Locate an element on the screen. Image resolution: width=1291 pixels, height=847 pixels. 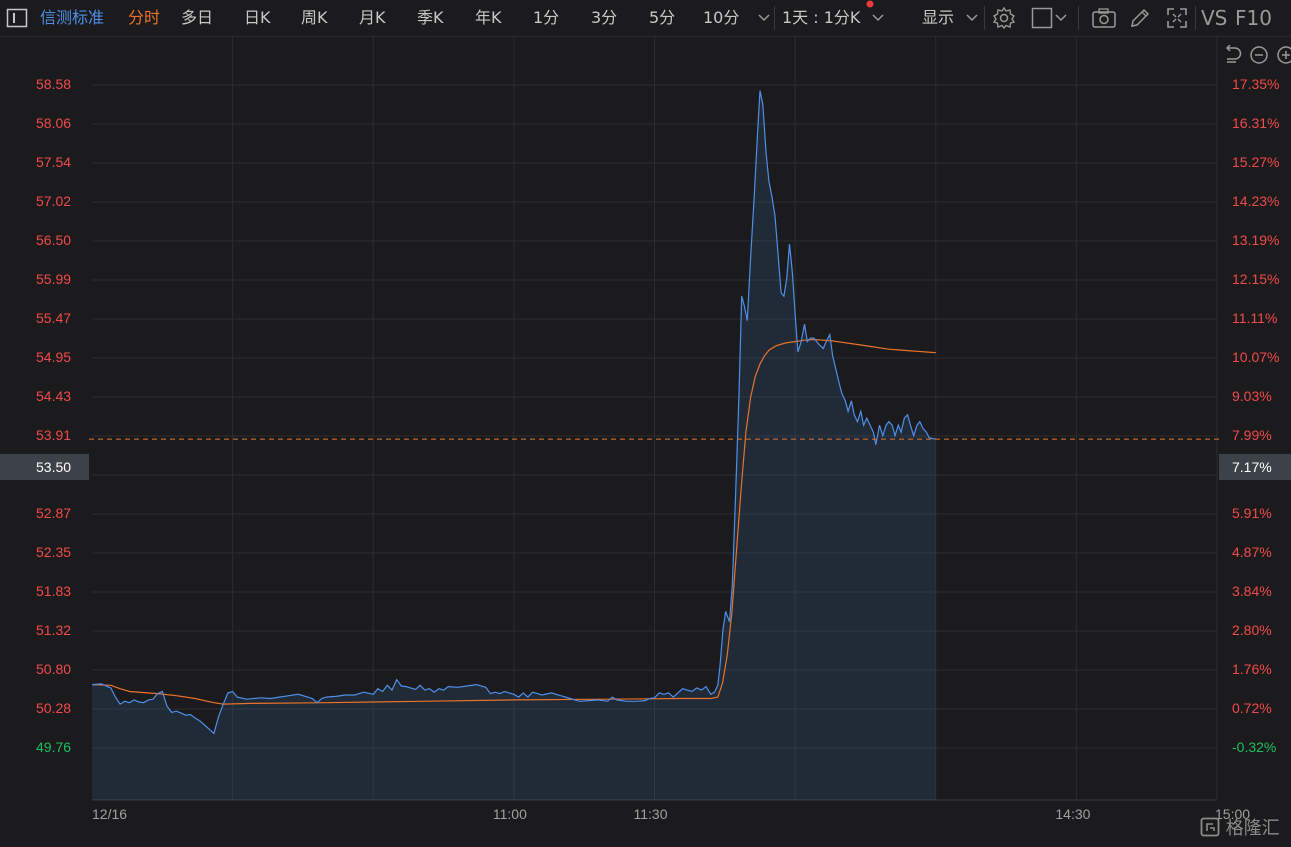
pct-tick-label: -0.32% is located at coordinates (1254, 747).